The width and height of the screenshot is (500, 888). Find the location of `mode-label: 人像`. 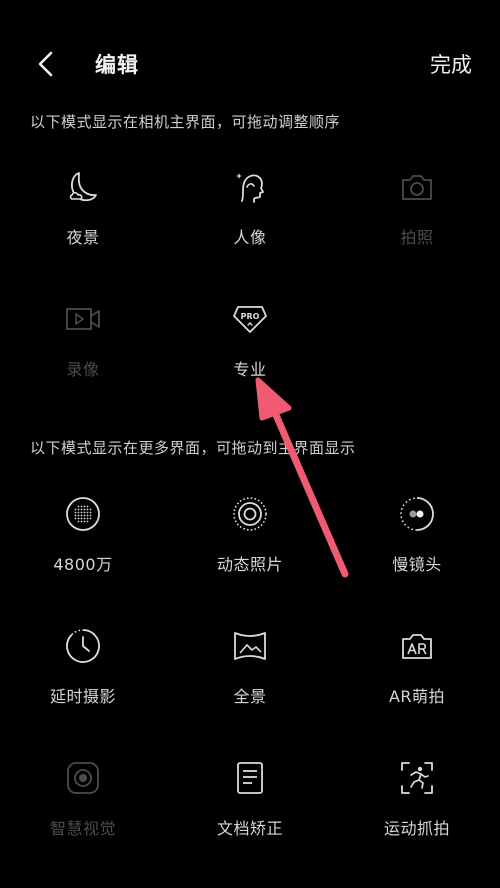

mode-label: 人像 is located at coordinates (250, 237).